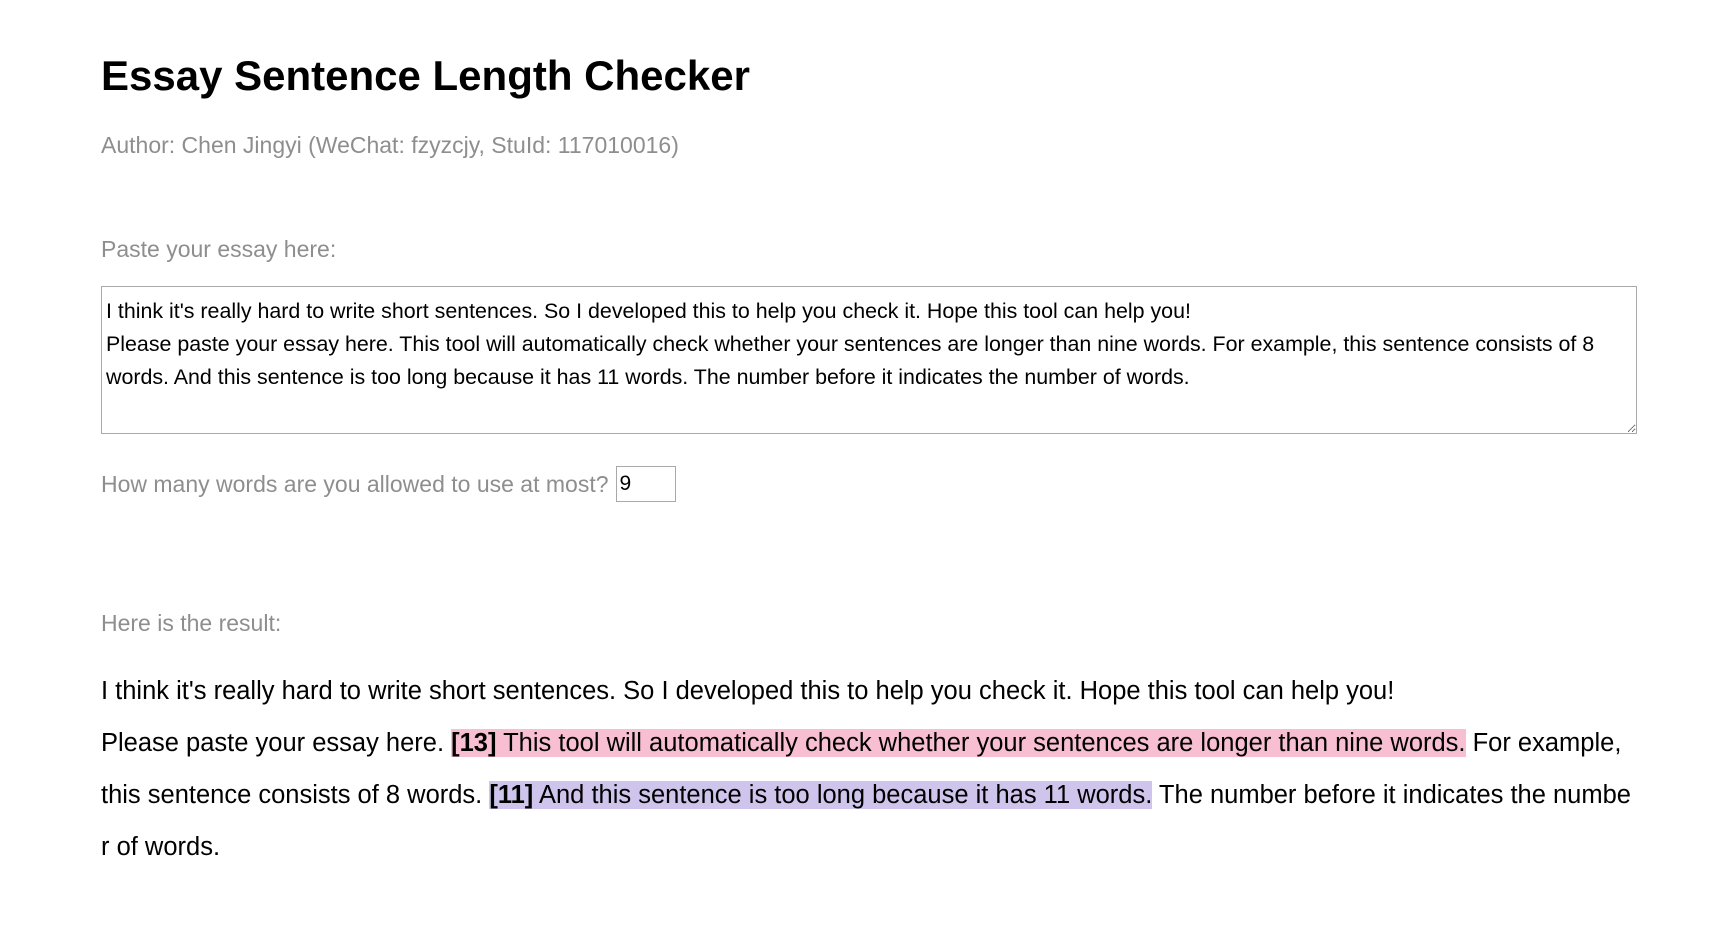  What do you see at coordinates (425, 75) in the screenshot?
I see `page-title: Essay Sentence Length Checker` at bounding box center [425, 75].